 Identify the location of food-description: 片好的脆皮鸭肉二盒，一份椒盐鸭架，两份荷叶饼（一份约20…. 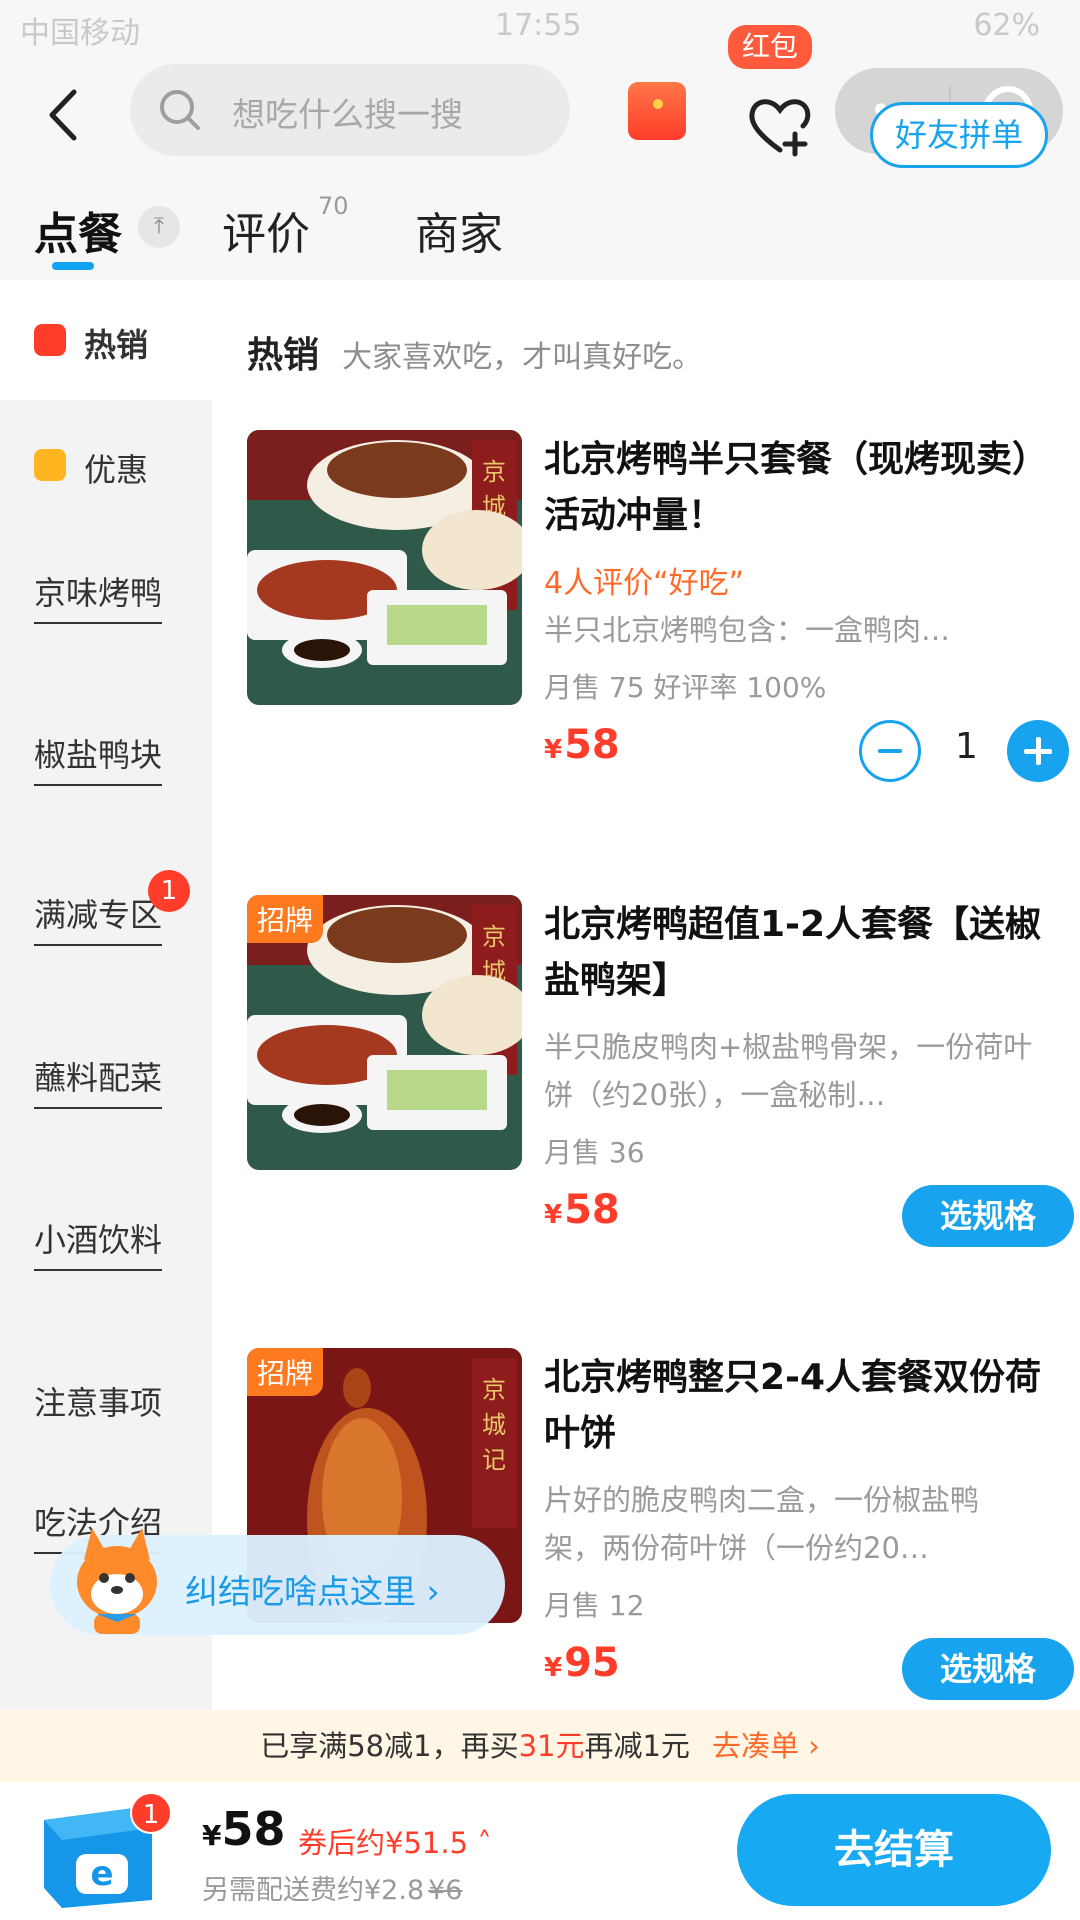
(762, 1524).